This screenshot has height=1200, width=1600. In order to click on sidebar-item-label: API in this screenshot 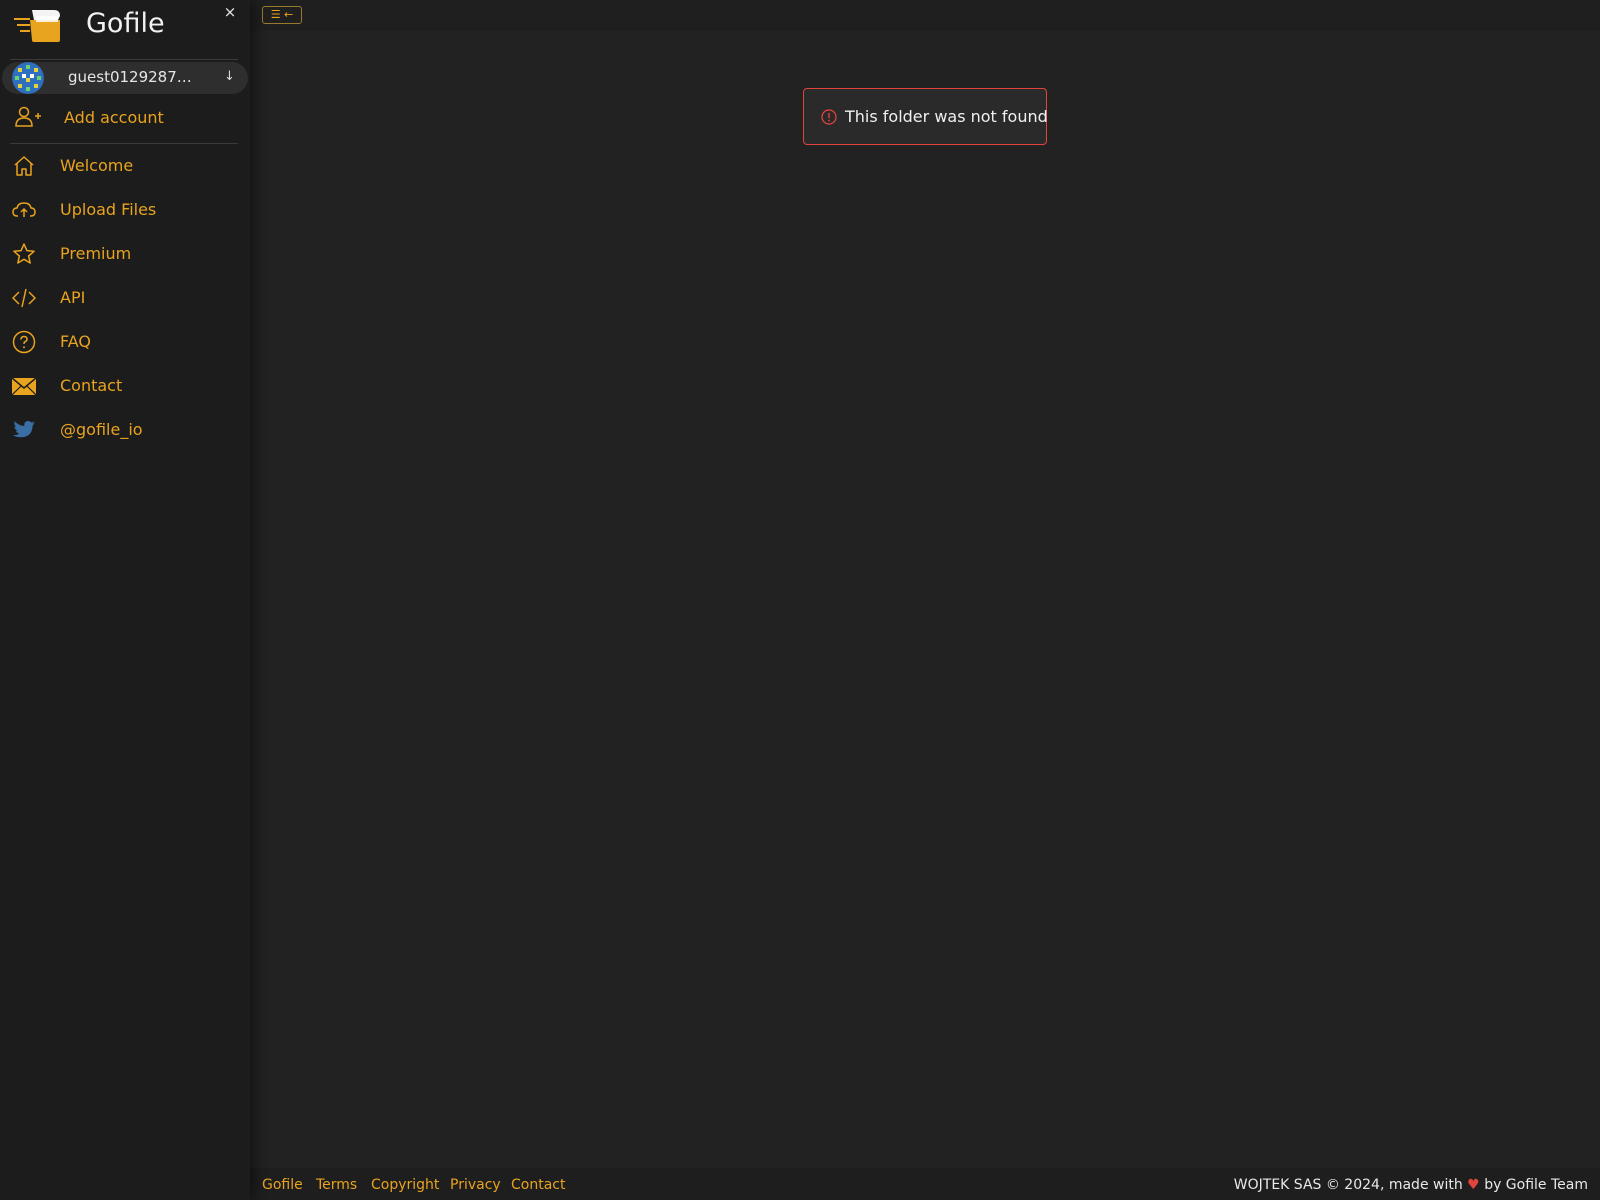, I will do `click(73, 297)`.